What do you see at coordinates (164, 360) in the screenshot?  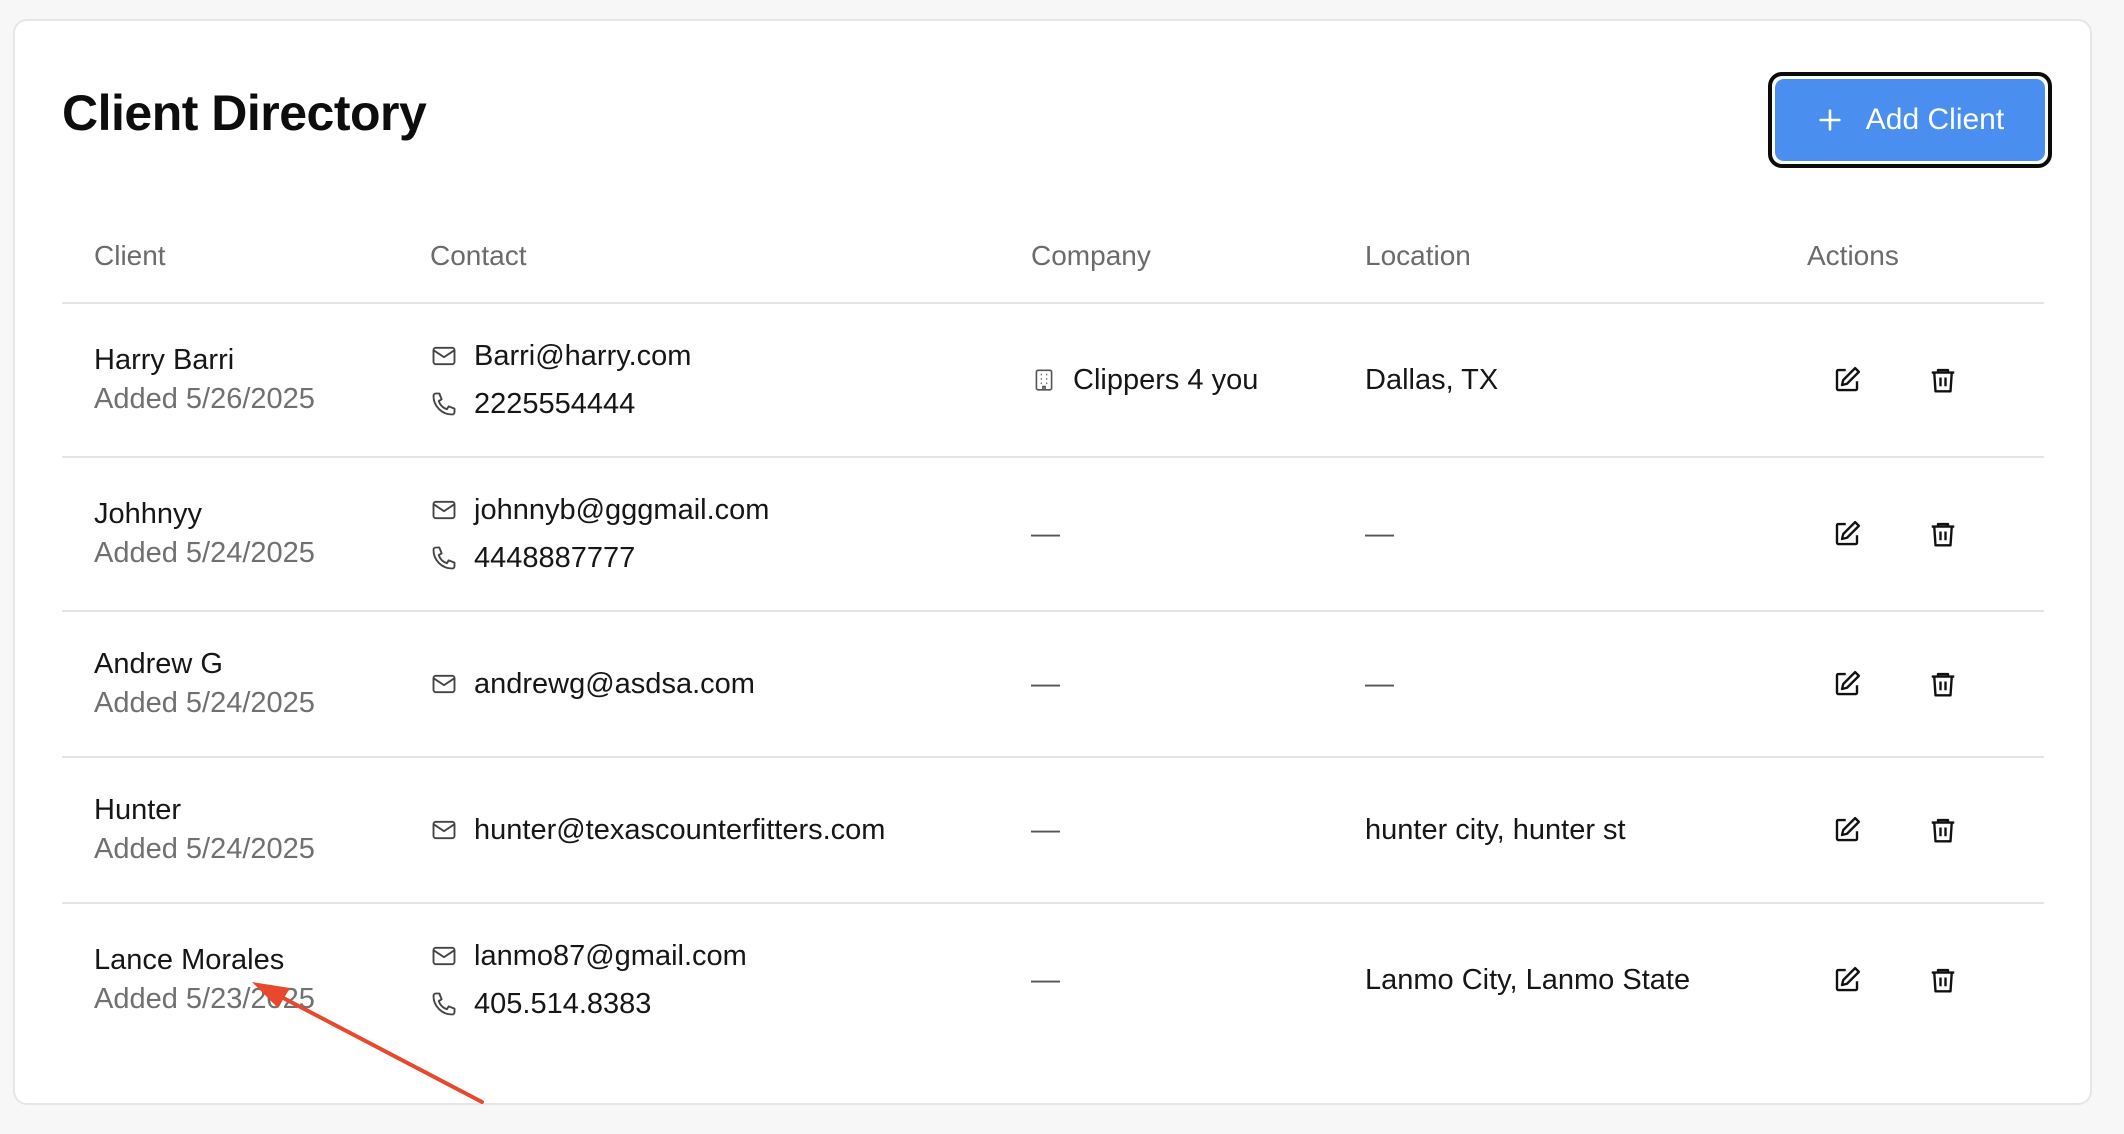 I see `client-name: Harry Barri` at bounding box center [164, 360].